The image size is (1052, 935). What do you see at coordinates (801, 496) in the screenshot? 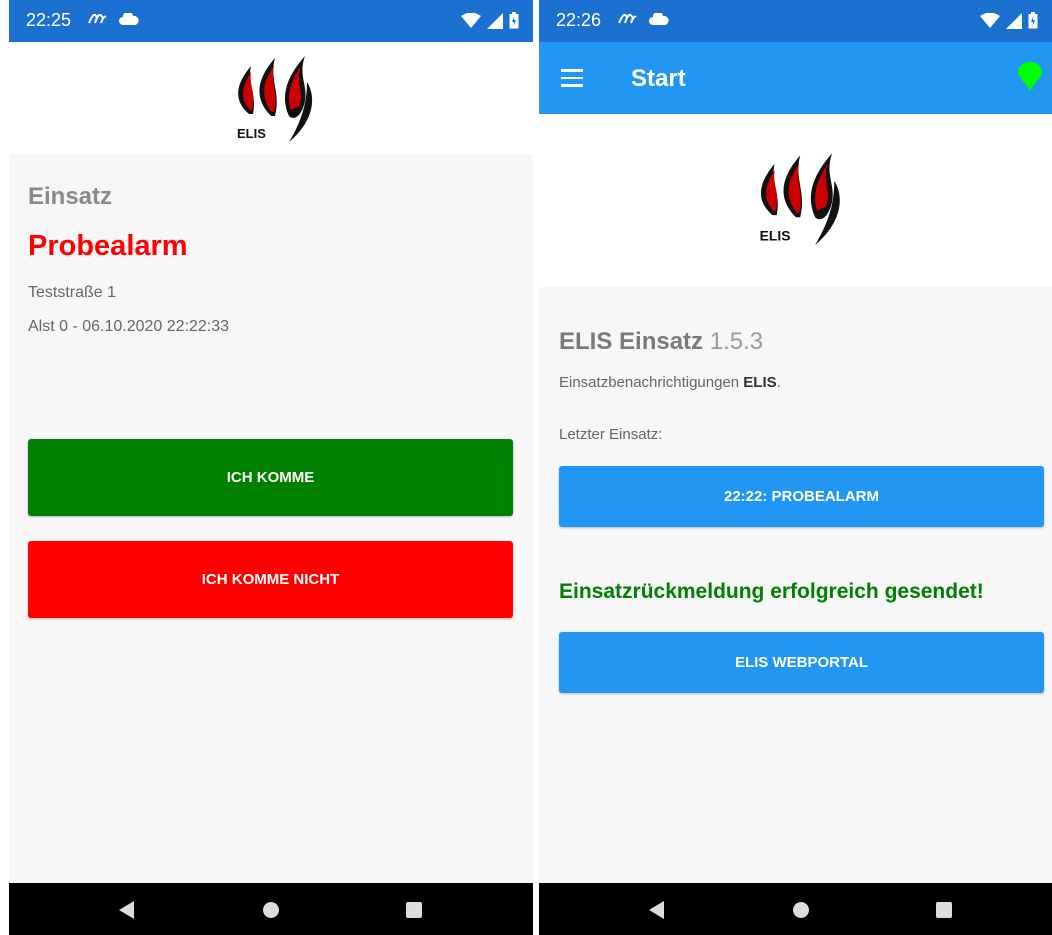
I see `last-incident-button: 22:22: PROBEALARM` at bounding box center [801, 496].